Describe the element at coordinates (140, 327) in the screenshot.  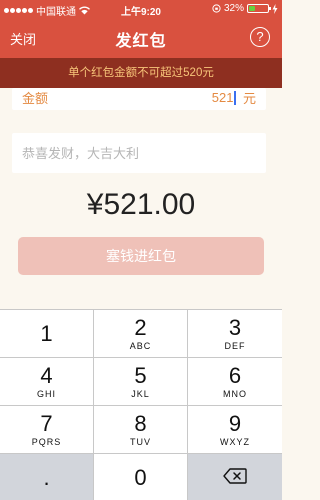
I see `key-digit: 2` at that location.